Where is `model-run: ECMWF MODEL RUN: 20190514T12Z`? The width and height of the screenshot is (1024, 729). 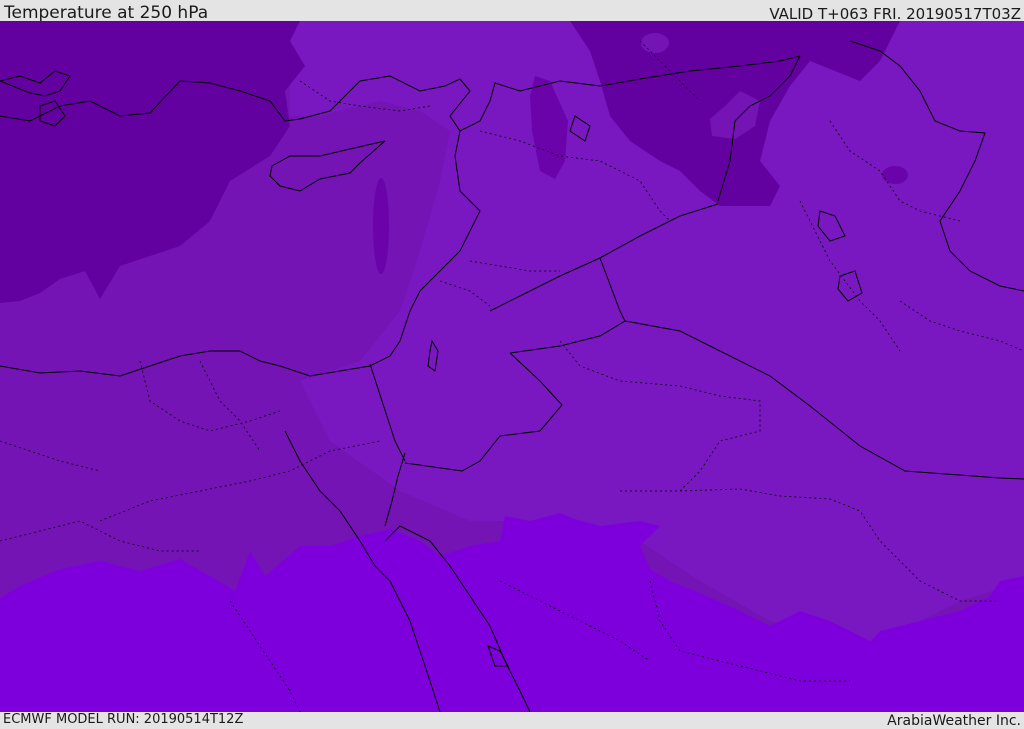
model-run: ECMWF MODEL RUN: 20190514T12Z is located at coordinates (123, 719).